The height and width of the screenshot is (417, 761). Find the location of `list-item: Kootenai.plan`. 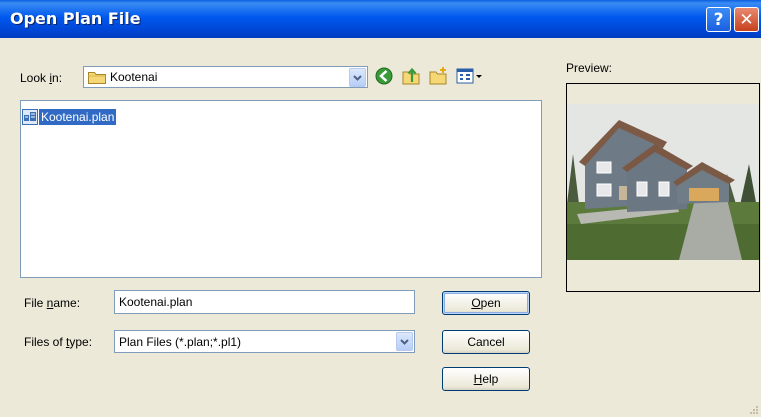

list-item: Kootenai.plan is located at coordinates (69, 116).